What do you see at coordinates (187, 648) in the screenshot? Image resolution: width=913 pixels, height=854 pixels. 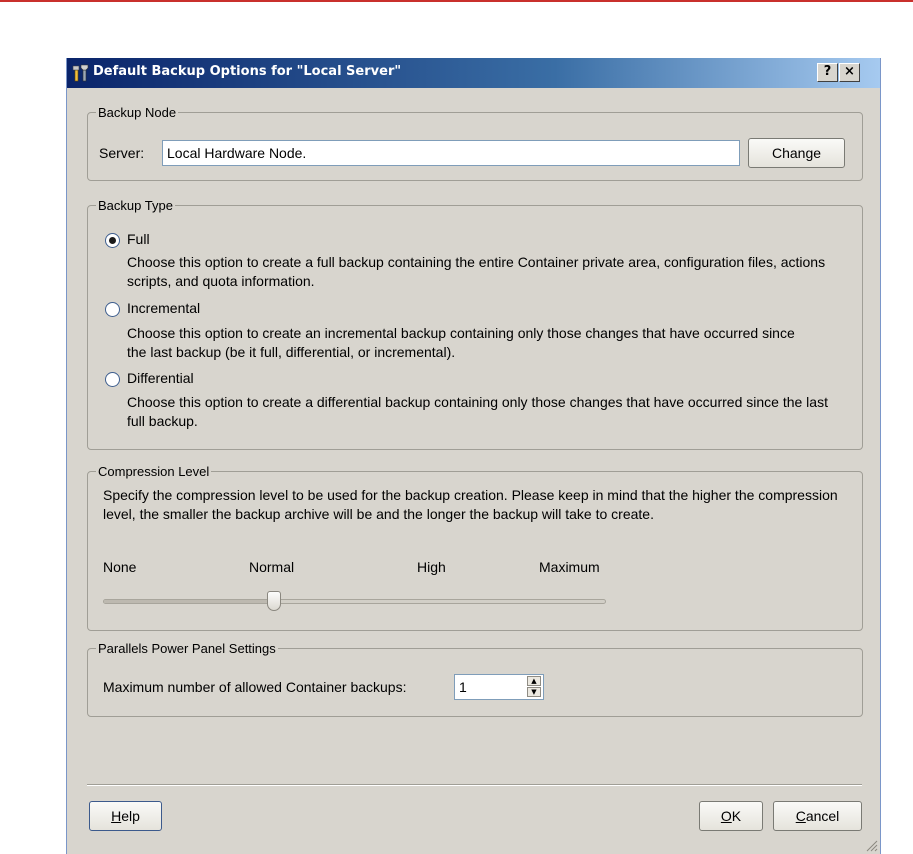 I see `power-panel-legend: Parallels Power Panel Settings` at bounding box center [187, 648].